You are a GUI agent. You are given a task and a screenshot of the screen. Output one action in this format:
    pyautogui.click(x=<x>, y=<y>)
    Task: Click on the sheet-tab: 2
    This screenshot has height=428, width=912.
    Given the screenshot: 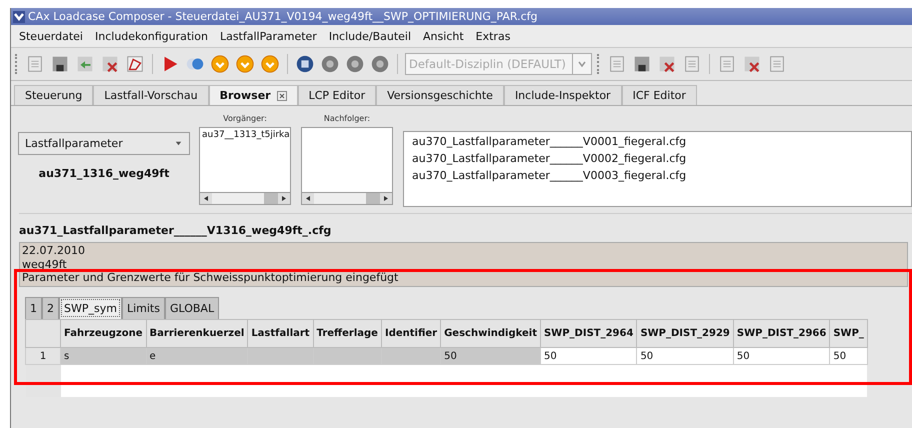 What is the action you would take?
    pyautogui.click(x=50, y=308)
    